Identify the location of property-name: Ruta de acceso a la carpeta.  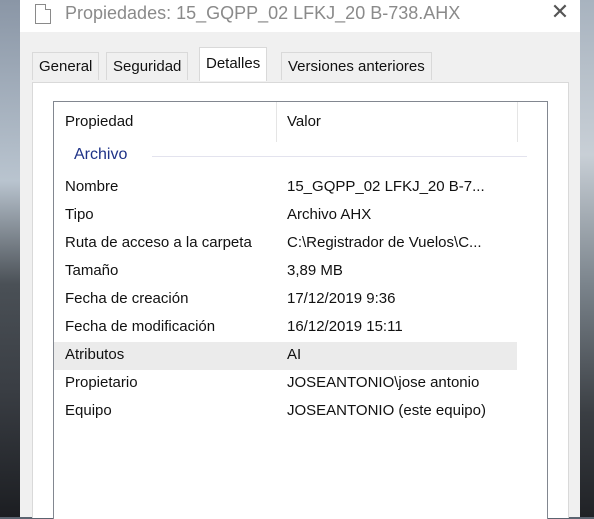
(158, 242).